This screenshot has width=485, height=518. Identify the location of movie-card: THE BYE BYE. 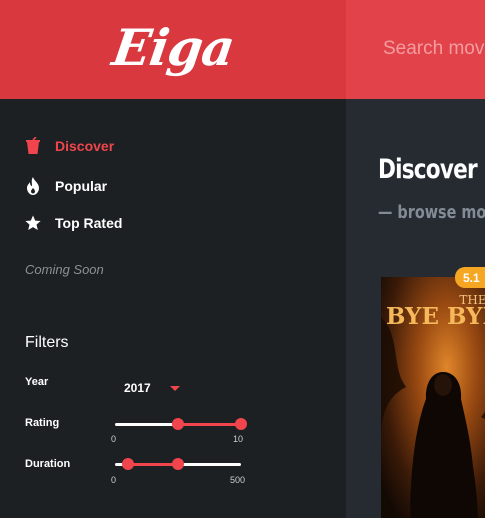
(433, 397).